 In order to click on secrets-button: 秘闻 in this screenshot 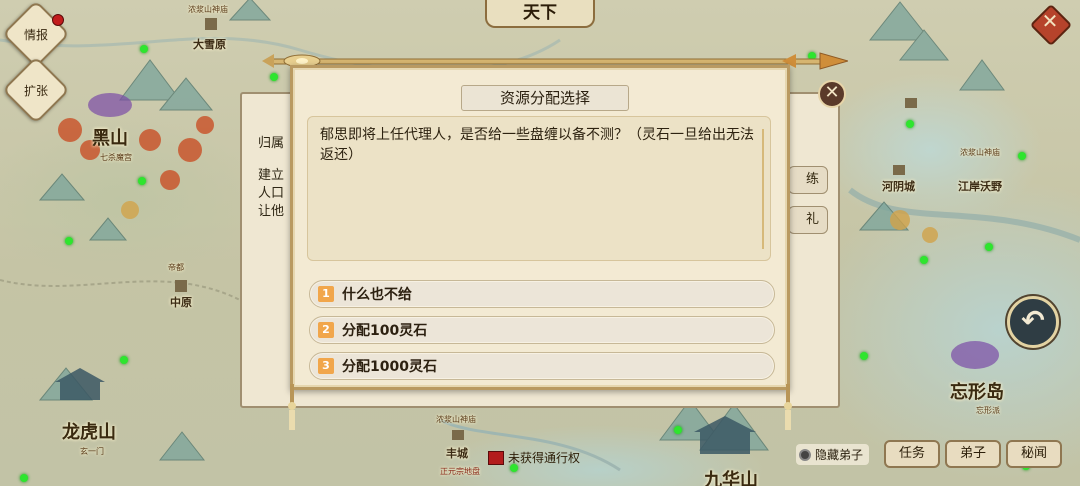, I will do `click(1034, 454)`.